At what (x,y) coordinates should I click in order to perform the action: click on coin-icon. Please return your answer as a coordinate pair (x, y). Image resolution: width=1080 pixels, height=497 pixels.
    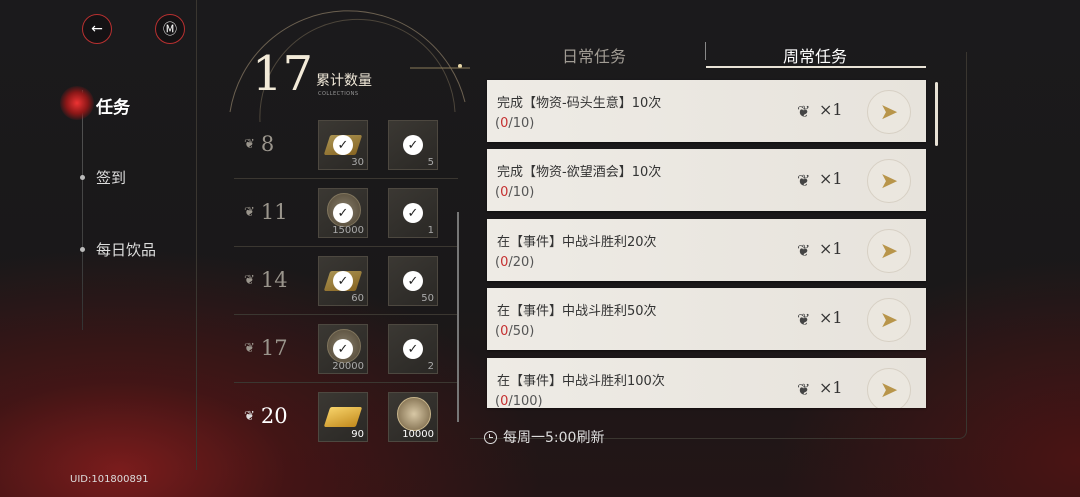
    Looking at the image, I should click on (414, 414).